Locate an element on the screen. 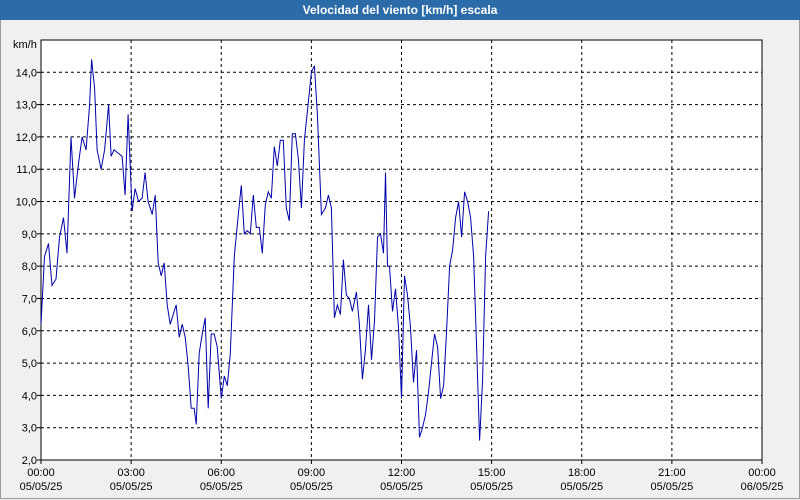  y-tick-label: 13,0 is located at coordinates (26, 106).